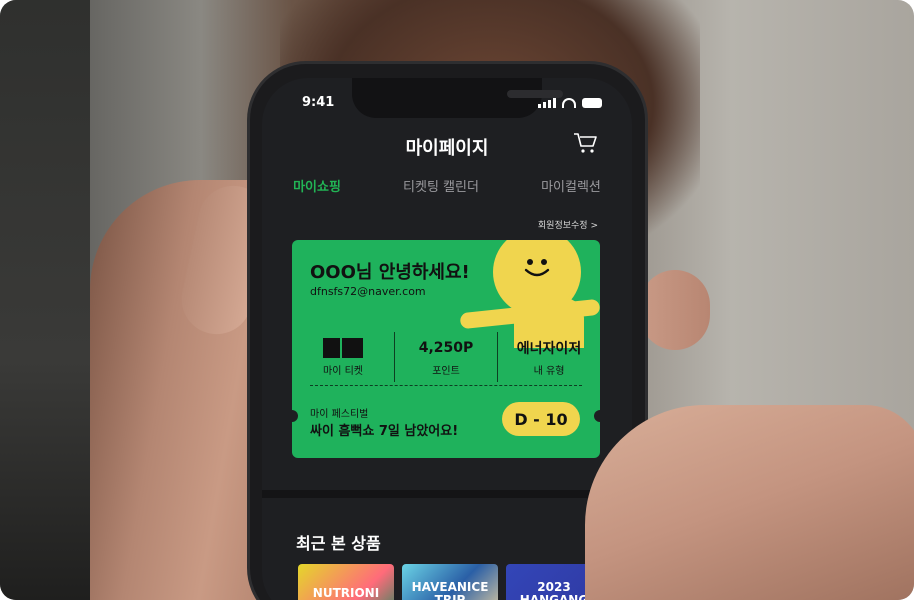 The width and height of the screenshot is (914, 600). Describe the element at coordinates (339, 414) in the screenshot. I see `festival-label: 마이 페스티벌` at that location.